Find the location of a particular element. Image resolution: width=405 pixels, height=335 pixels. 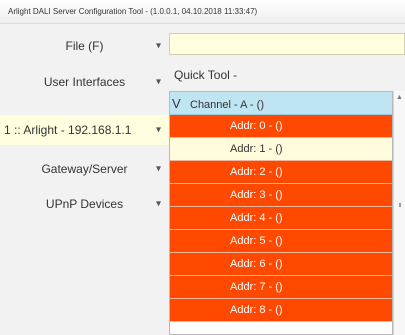

channel-label: Channel - A - () is located at coordinates (227, 105).